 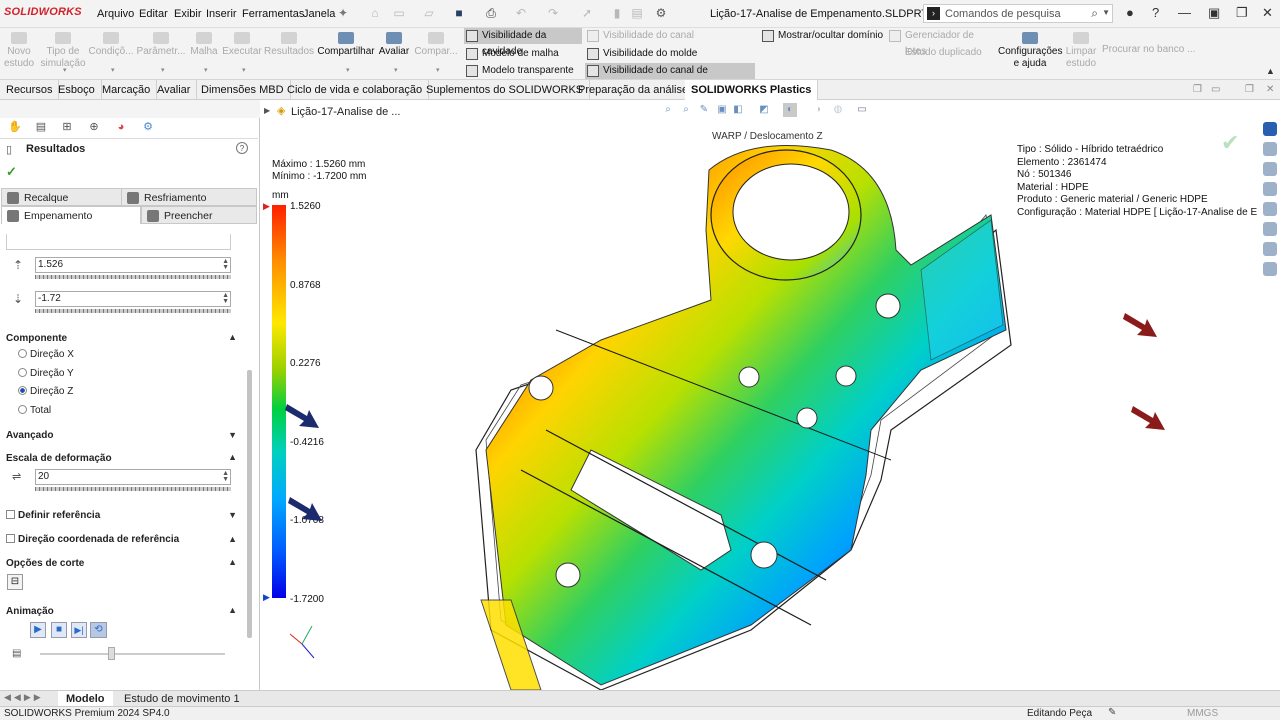 What do you see at coordinates (174, 90) in the screenshot?
I see `tab-avaliar: Avaliar` at bounding box center [174, 90].